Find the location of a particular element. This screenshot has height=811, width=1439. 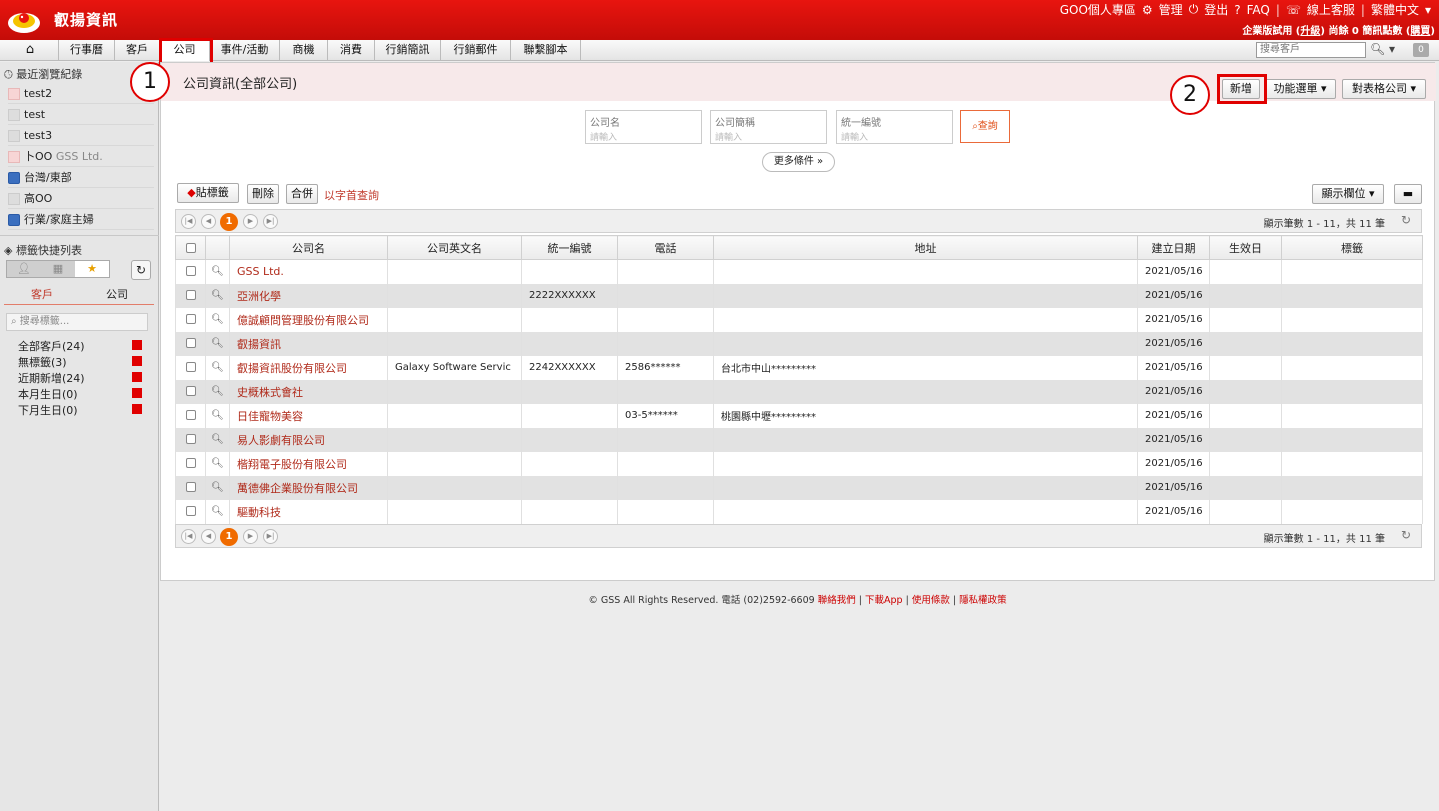

fullscreen-icon: ▬ is located at coordinates (1408, 194).